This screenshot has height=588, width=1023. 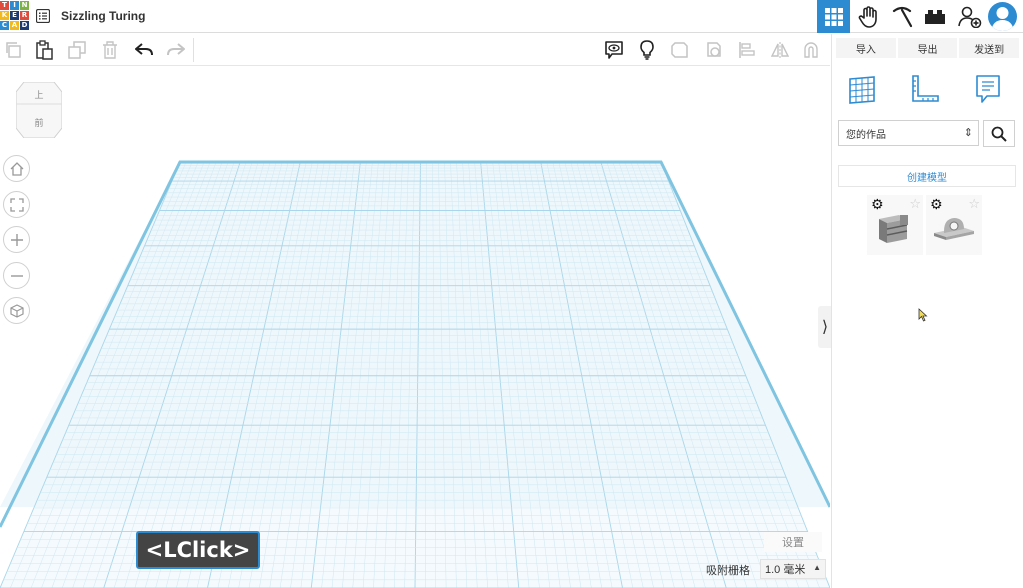 I want to click on lightbulb-icon, so click(x=647, y=50).